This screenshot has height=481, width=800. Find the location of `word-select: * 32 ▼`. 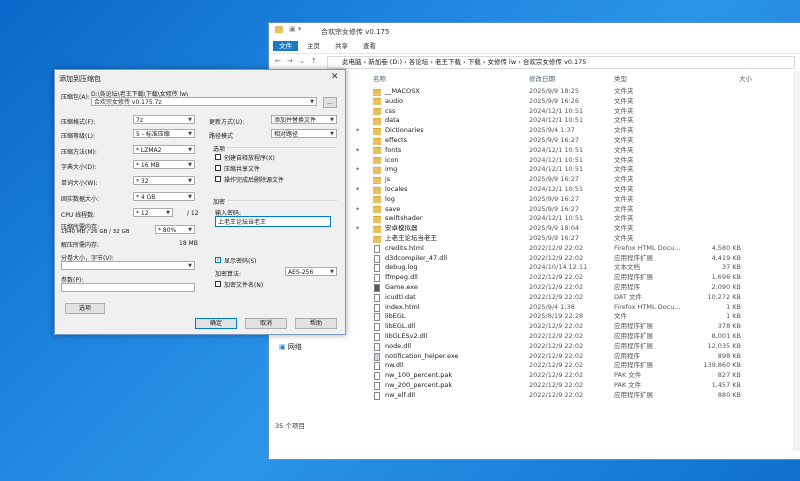

word-select: * 32 ▼ is located at coordinates (164, 180).